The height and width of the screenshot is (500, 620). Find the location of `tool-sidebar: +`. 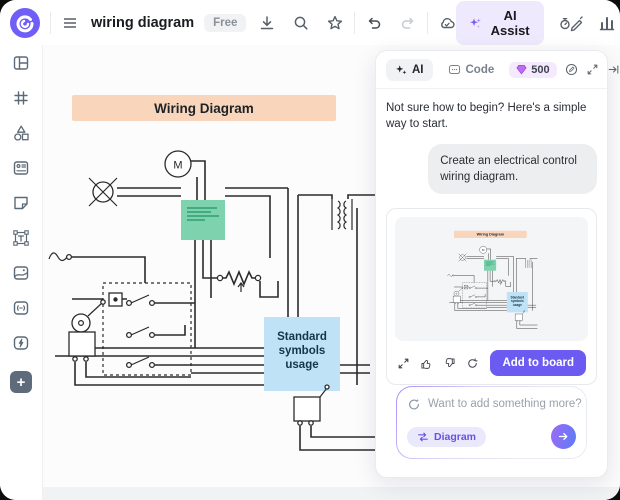

tool-sidebar: + is located at coordinates (21, 272).